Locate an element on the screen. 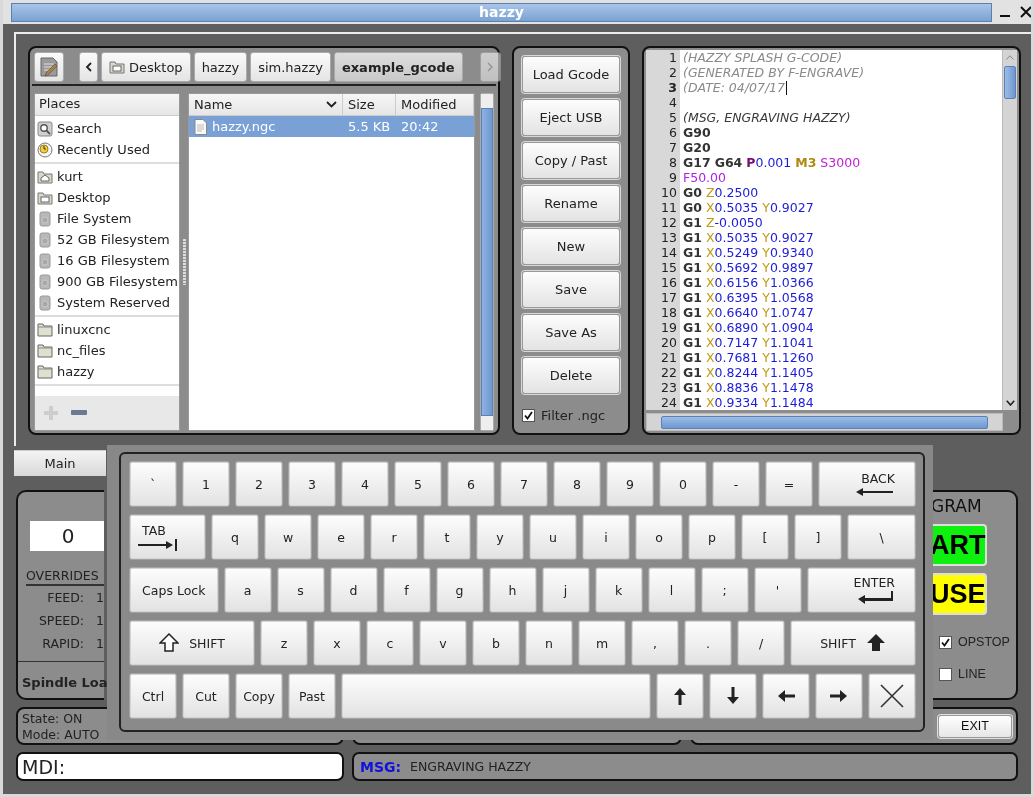 The height and width of the screenshot is (797, 1034). places-item: Recently Used is located at coordinates (103, 149).